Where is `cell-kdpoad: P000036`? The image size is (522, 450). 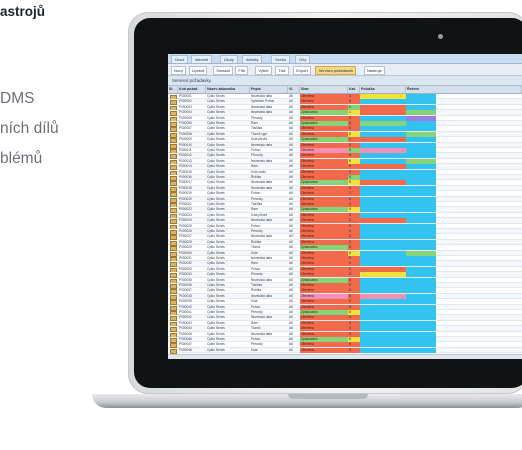
cell-kdpoad: P000036 is located at coordinates (185, 285).